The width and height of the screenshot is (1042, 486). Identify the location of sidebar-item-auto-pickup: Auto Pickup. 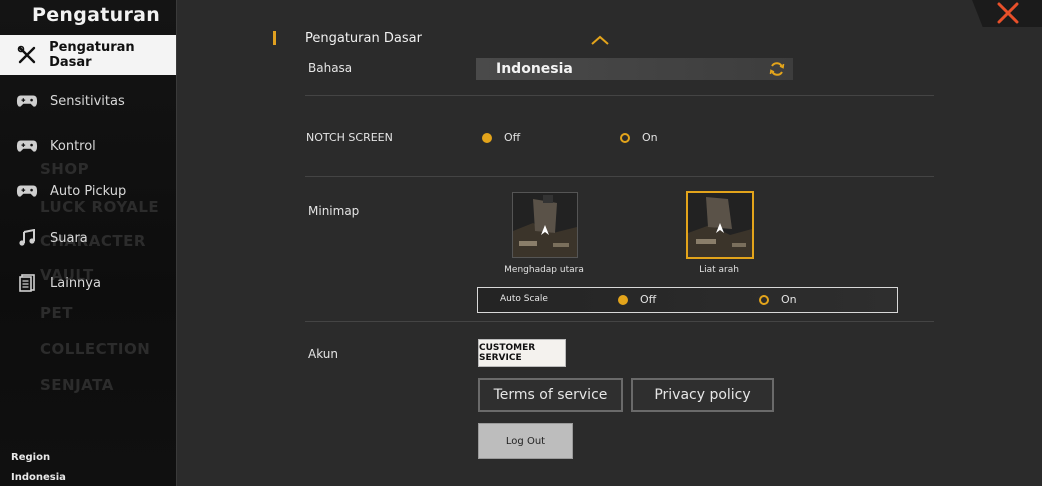
(88, 191).